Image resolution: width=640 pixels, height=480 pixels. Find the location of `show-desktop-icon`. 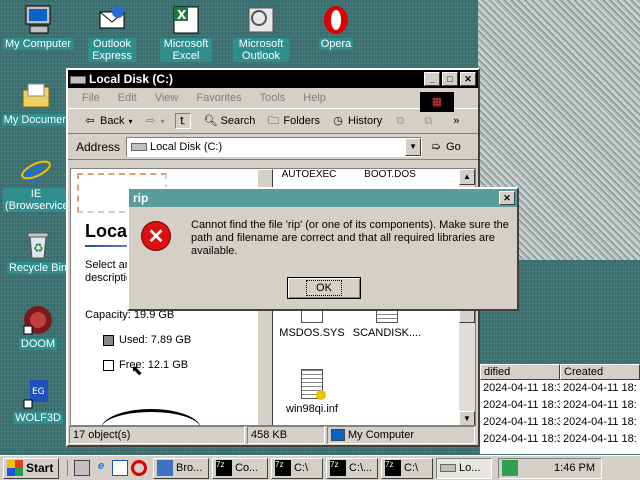

show-desktop-icon is located at coordinates (82, 468).